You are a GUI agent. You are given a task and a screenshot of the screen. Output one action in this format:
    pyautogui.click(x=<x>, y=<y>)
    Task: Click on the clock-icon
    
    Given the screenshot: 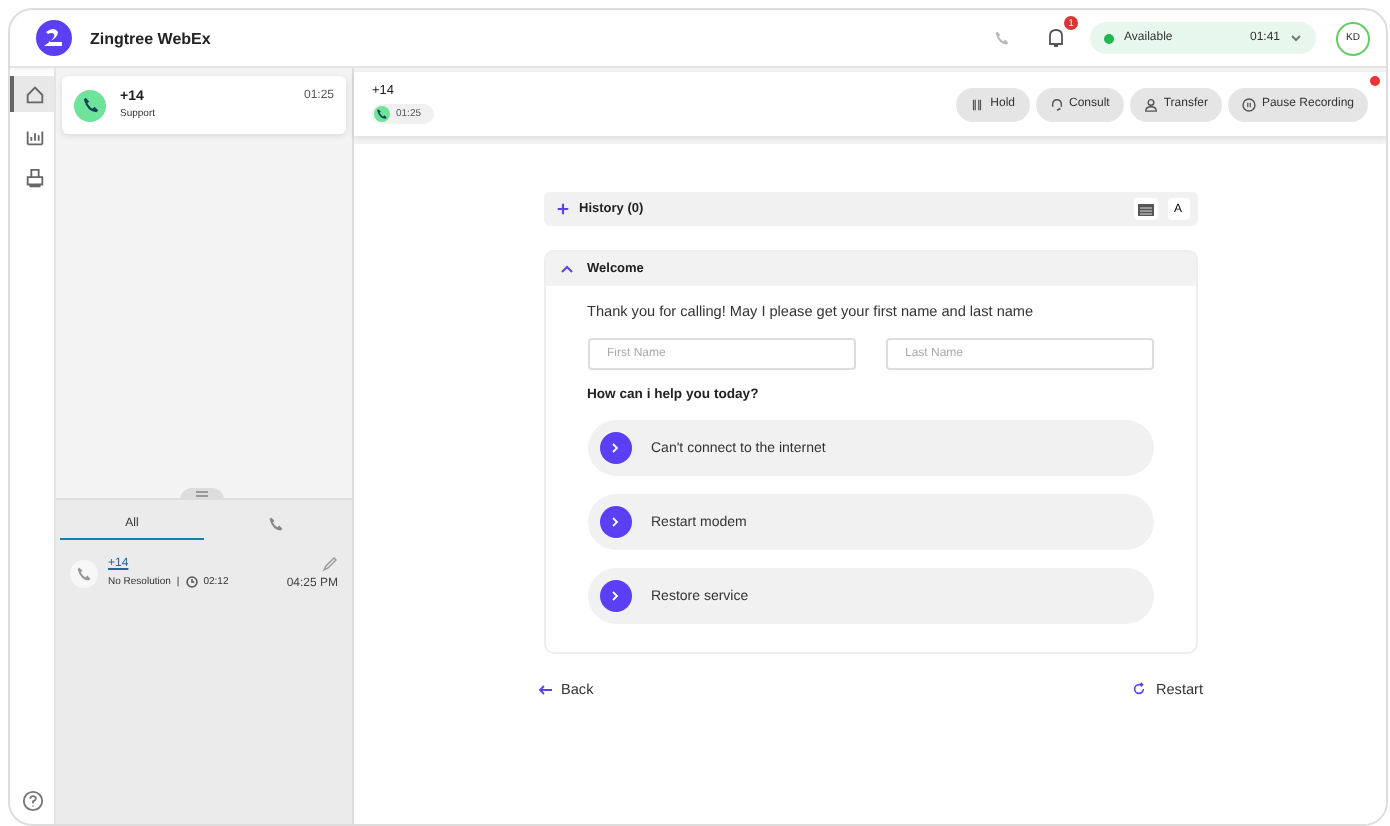 What is the action you would take?
    pyautogui.click(x=191, y=582)
    